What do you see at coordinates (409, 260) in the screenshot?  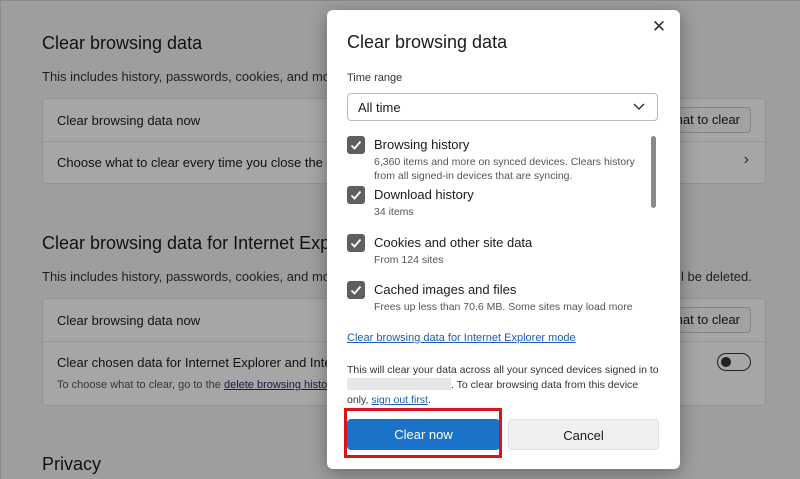 I see `option-desc: From 124 sites` at bounding box center [409, 260].